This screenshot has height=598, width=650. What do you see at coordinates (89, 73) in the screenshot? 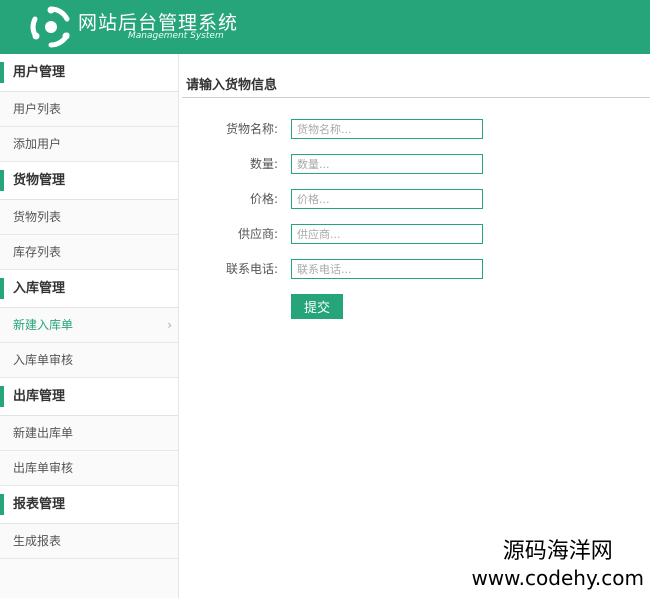
I see `sidebar-group-user: 用户管理` at bounding box center [89, 73].